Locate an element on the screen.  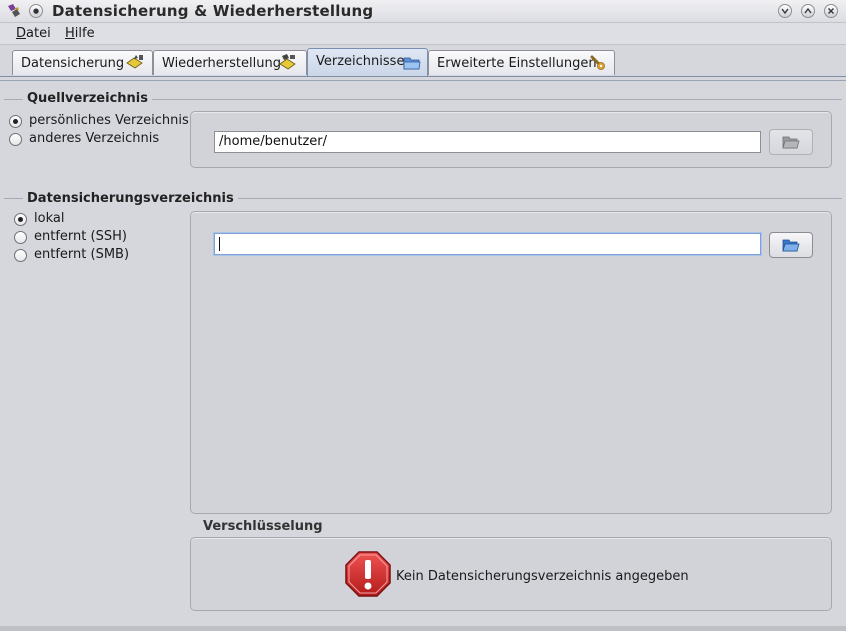
tab-underline-shadow is located at coordinates (423, 80).